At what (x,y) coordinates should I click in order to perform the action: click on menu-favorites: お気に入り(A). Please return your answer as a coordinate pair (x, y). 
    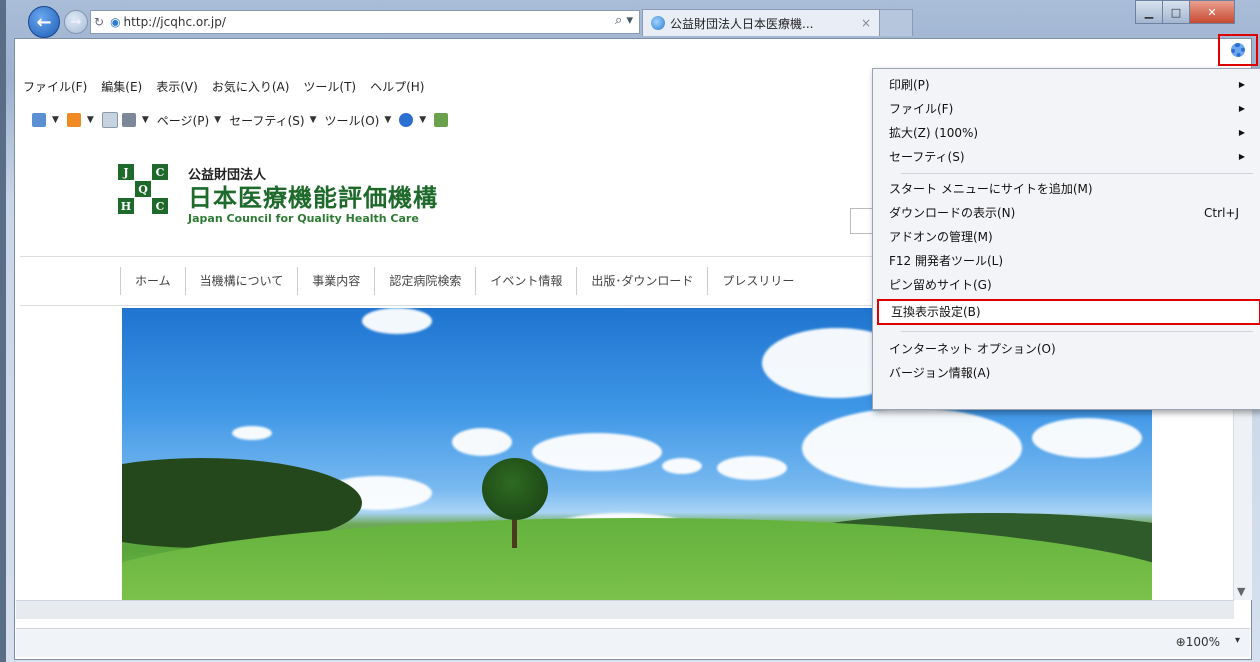
    Looking at the image, I should click on (251, 88).